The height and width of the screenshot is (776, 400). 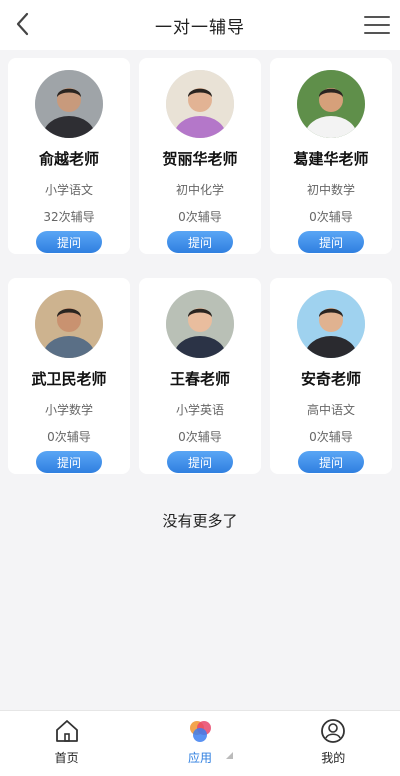 I want to click on top-bar: 一对一辅导, so click(x=200, y=25).